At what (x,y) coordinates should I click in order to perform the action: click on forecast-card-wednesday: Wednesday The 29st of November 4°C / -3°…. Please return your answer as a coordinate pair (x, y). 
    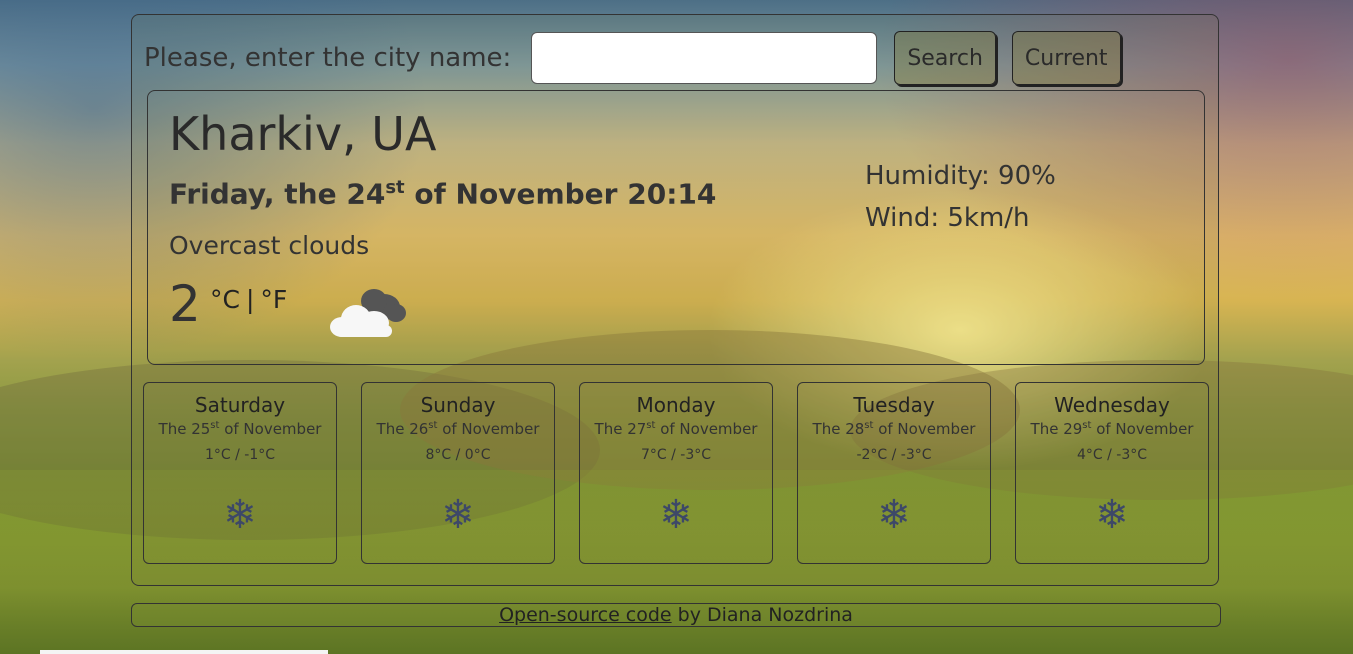
    Looking at the image, I should click on (1112, 473).